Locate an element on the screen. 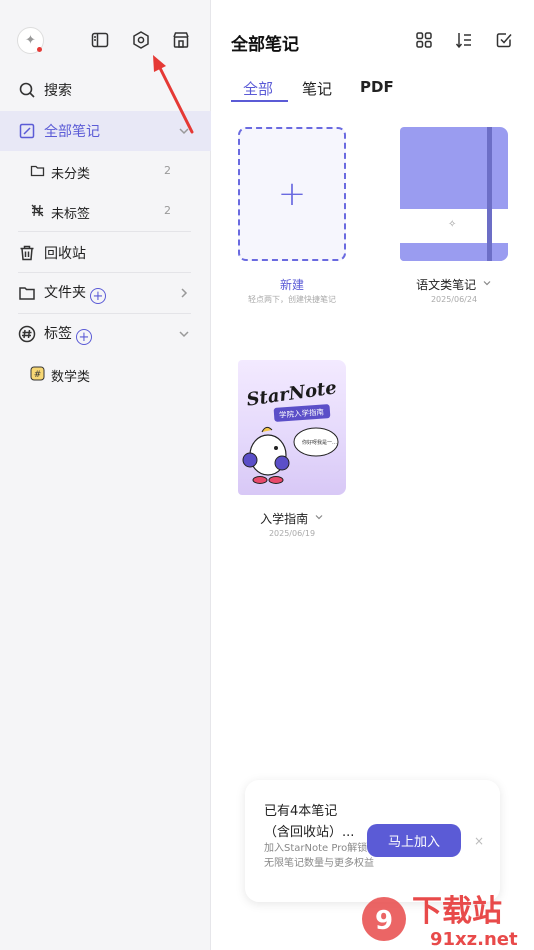  sidebar-toggle-icon is located at coordinates (100, 40).